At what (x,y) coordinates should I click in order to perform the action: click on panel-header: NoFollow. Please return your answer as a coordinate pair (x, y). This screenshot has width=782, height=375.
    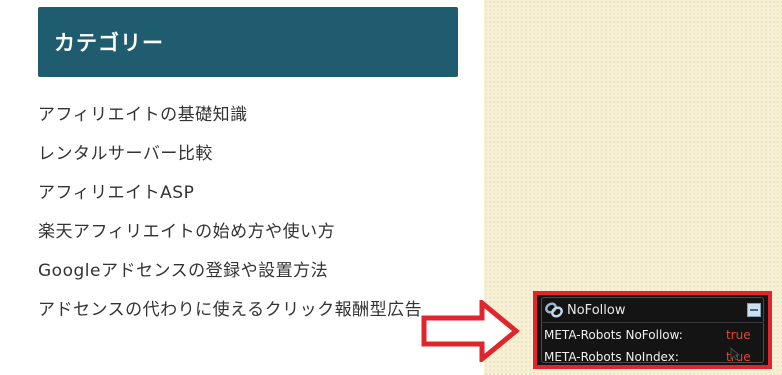
    Looking at the image, I should click on (654, 310).